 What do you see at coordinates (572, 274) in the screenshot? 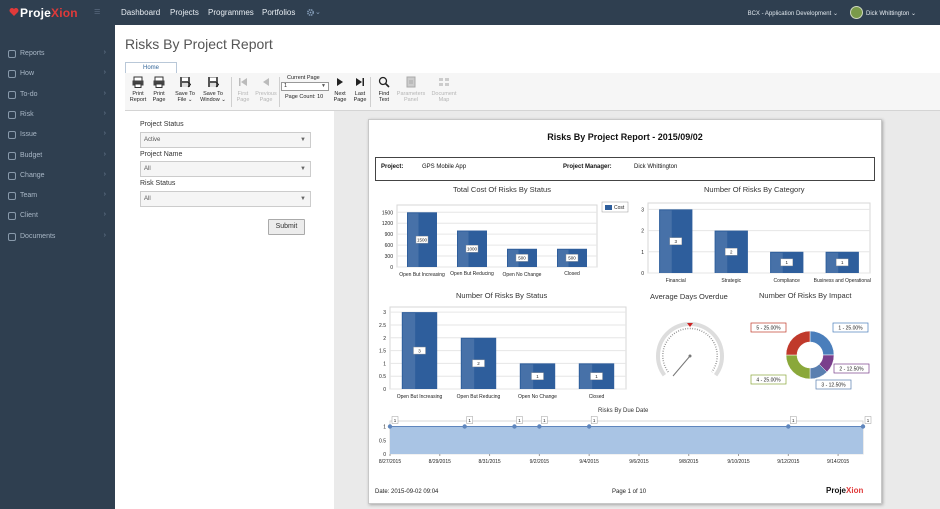
I see `x-tick-label: Closed` at bounding box center [572, 274].